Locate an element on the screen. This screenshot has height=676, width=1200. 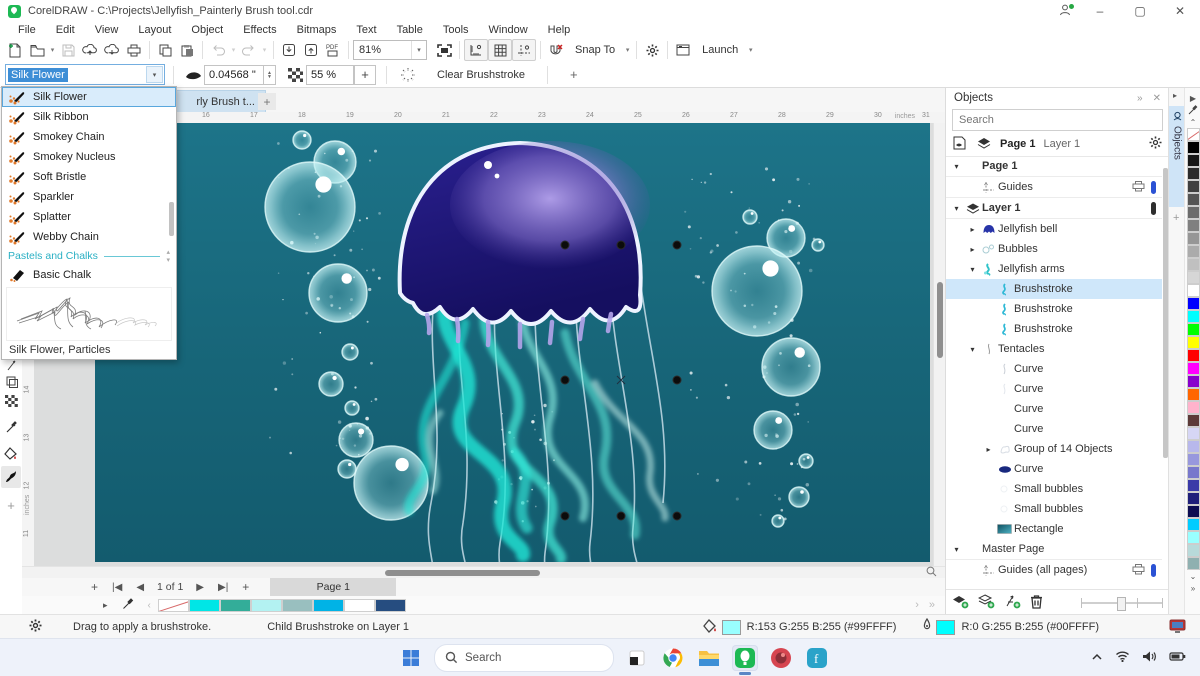
new-layer-icon is located at coordinates (960, 603).